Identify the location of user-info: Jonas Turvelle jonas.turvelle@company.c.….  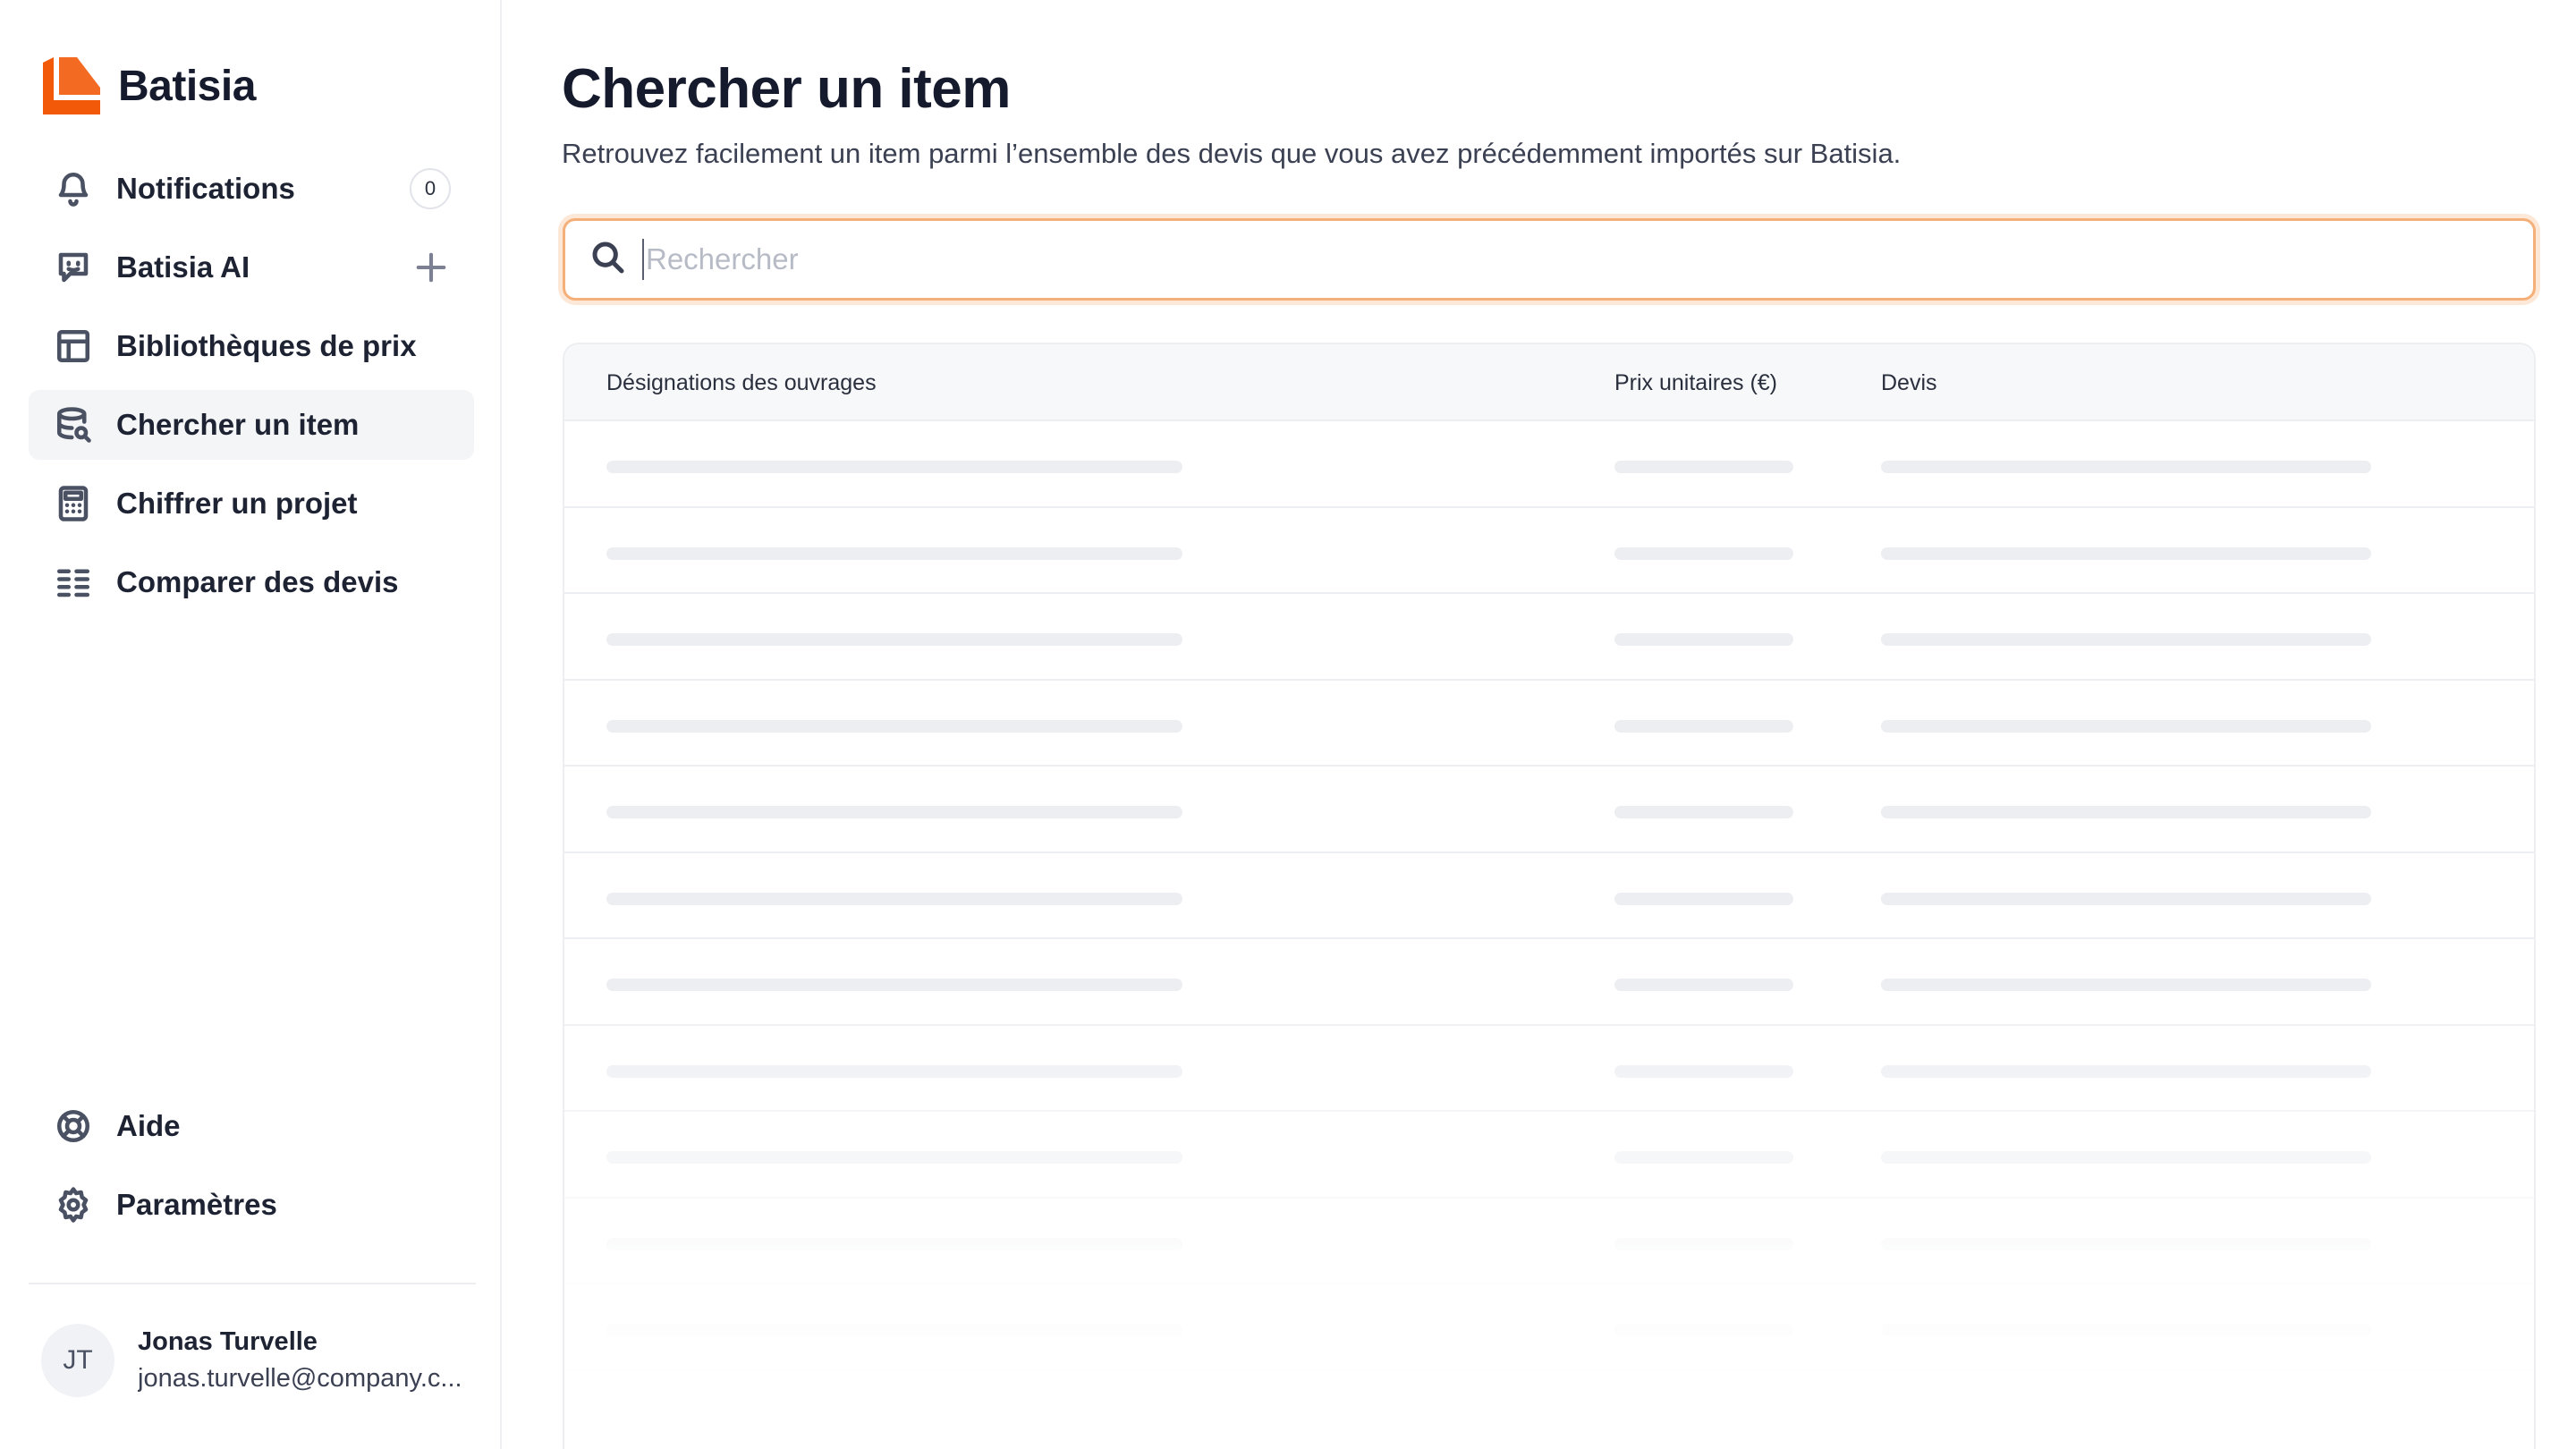
(308, 1360).